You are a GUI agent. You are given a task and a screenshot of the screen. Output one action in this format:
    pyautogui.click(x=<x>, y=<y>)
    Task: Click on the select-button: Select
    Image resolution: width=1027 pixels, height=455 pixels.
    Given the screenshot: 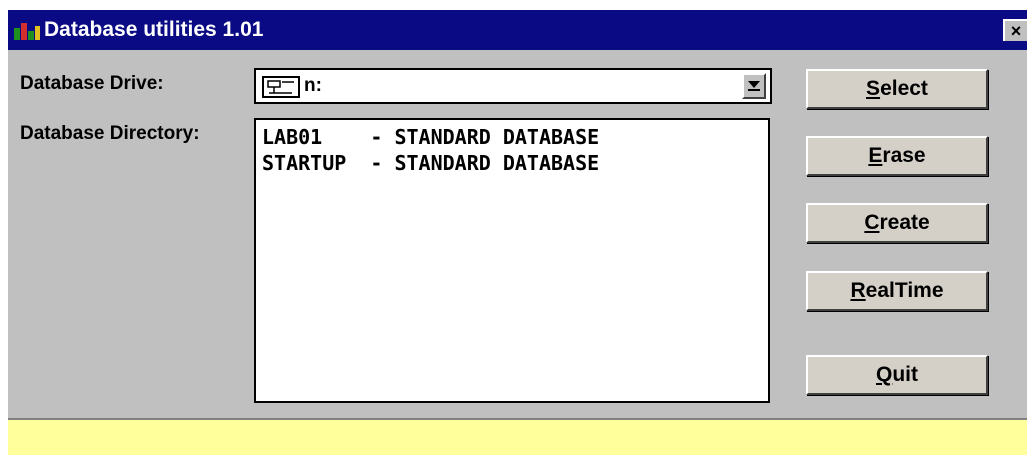 What is the action you would take?
    pyautogui.click(x=897, y=89)
    